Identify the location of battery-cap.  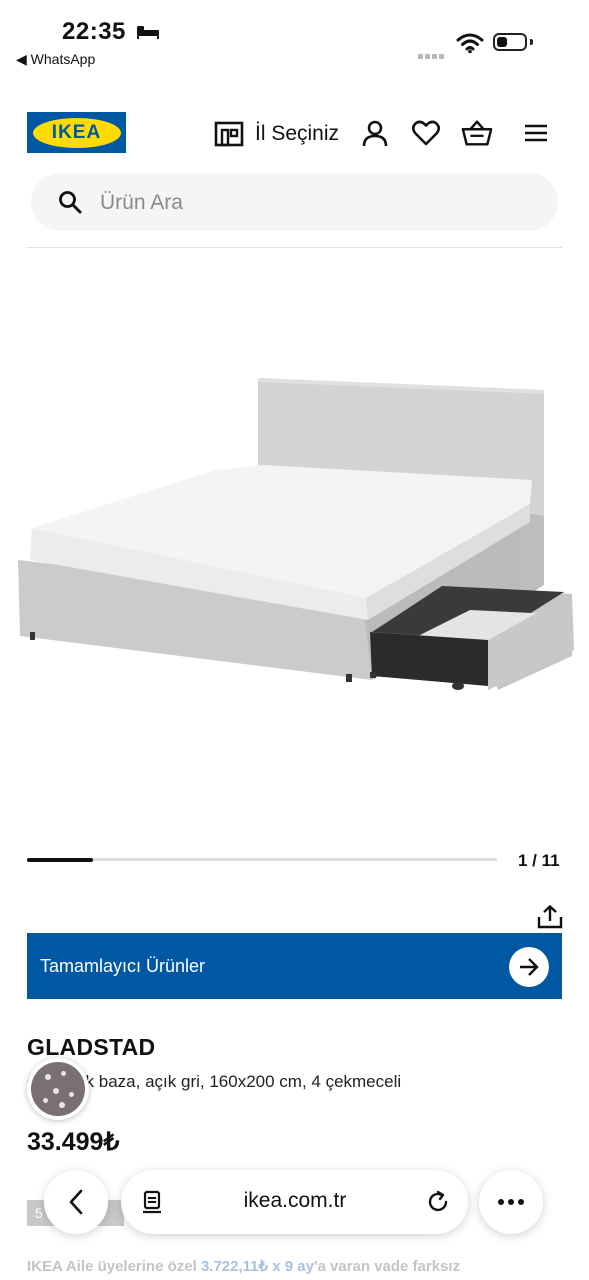
(531, 42).